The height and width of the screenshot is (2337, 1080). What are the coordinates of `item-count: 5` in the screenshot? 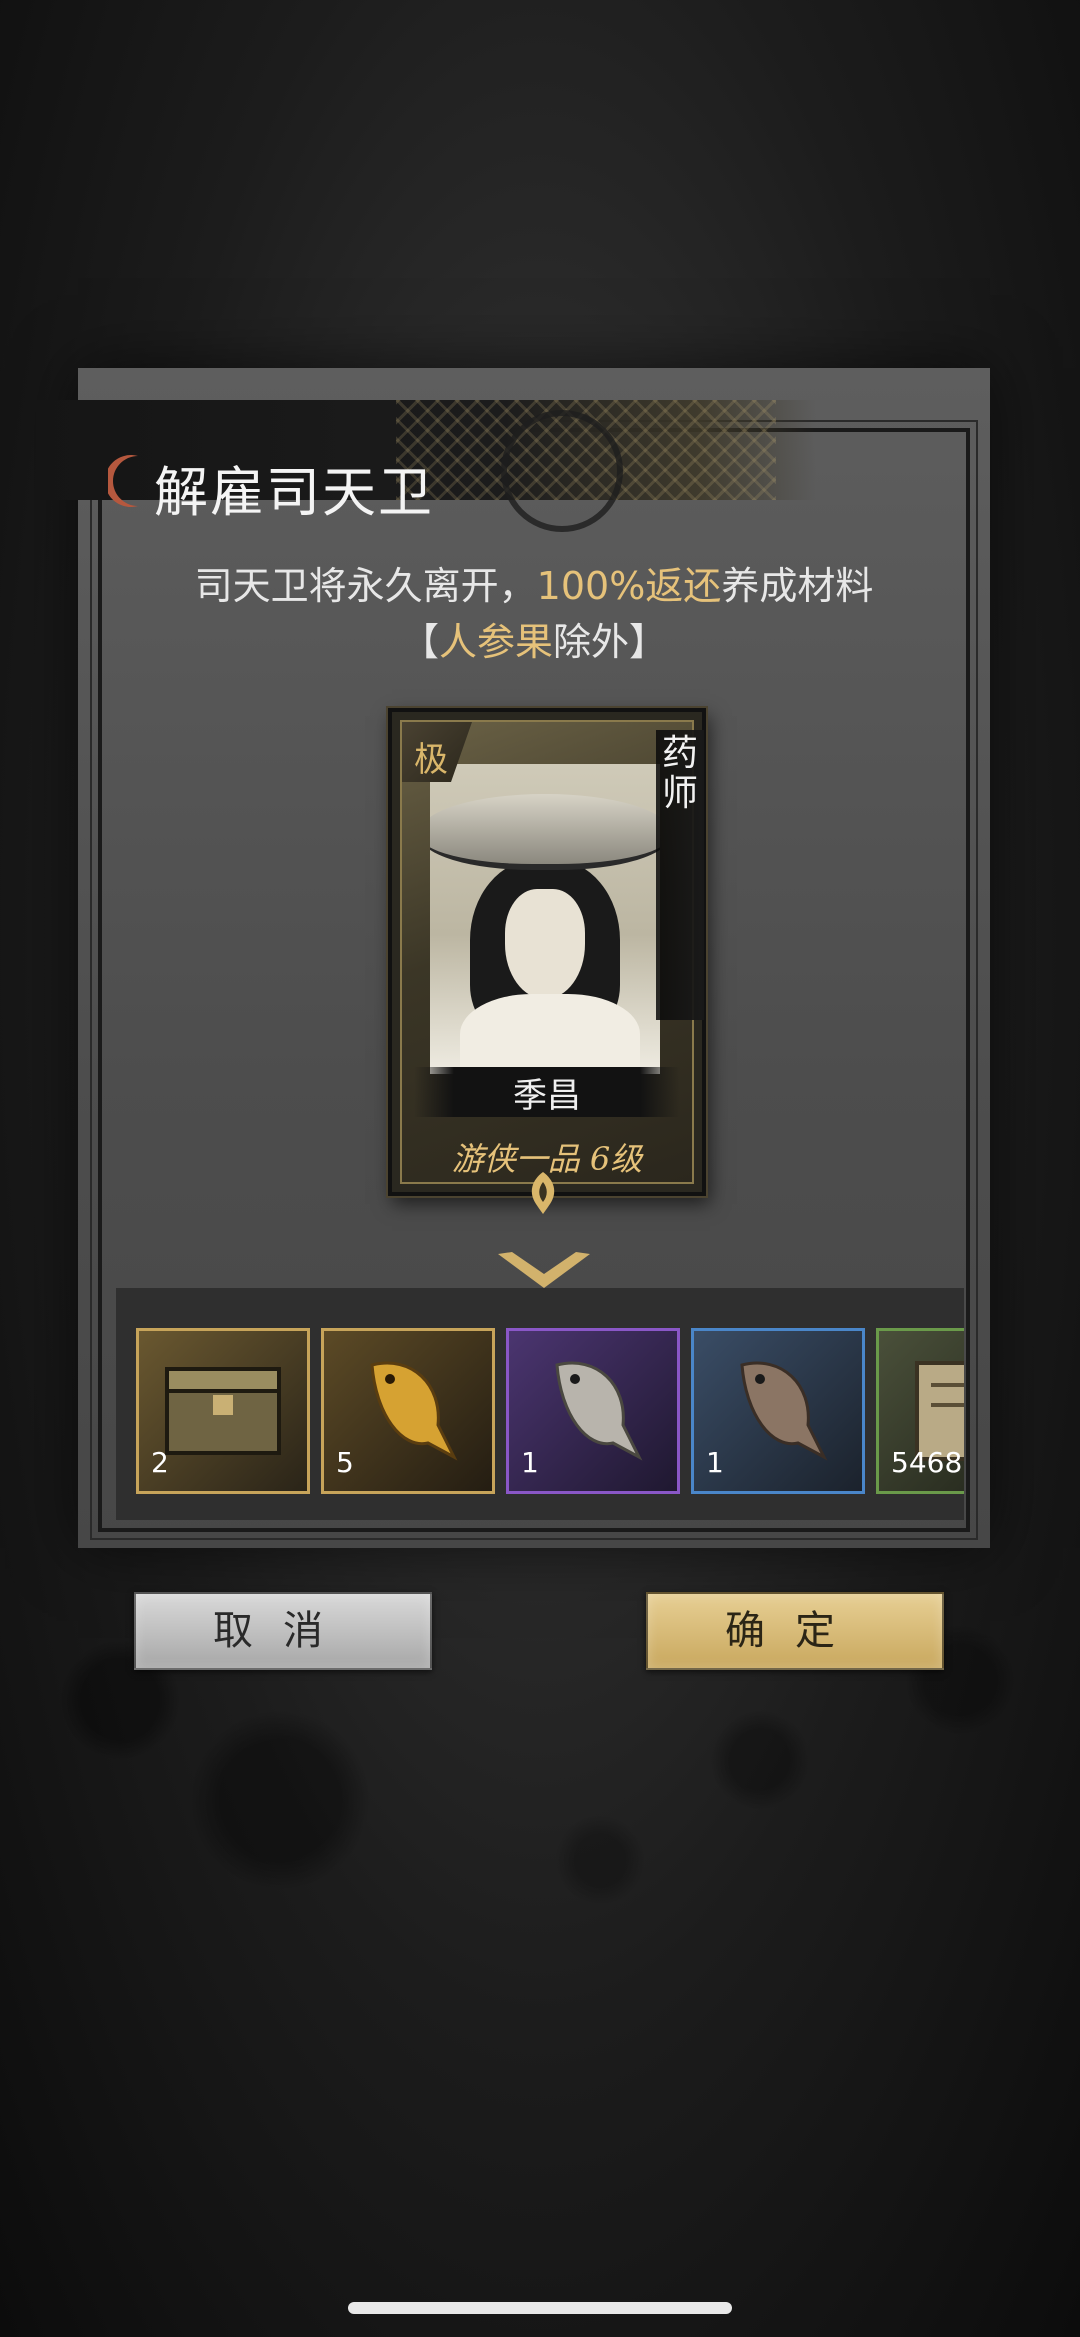 It's located at (345, 1462).